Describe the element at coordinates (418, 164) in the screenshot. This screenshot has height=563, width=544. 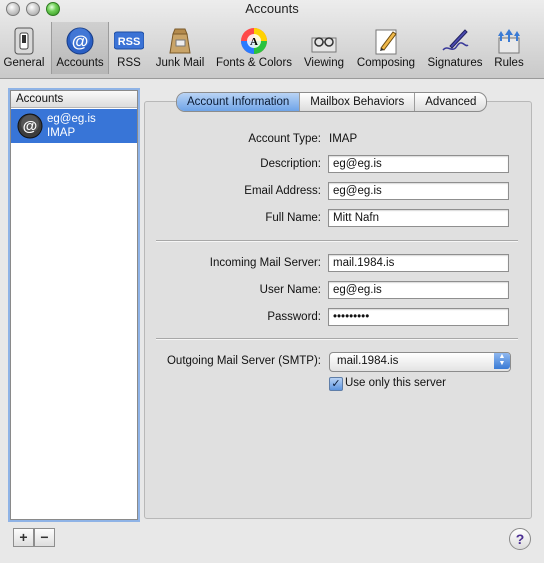
I see `description-field` at that location.